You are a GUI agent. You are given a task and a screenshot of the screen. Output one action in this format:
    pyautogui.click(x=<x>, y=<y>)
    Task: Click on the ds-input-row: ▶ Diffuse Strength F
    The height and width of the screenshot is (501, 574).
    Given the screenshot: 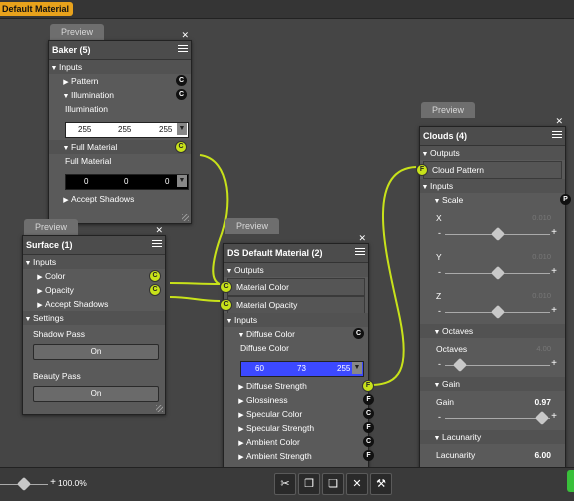 What is the action you would take?
    pyautogui.click(x=299, y=386)
    